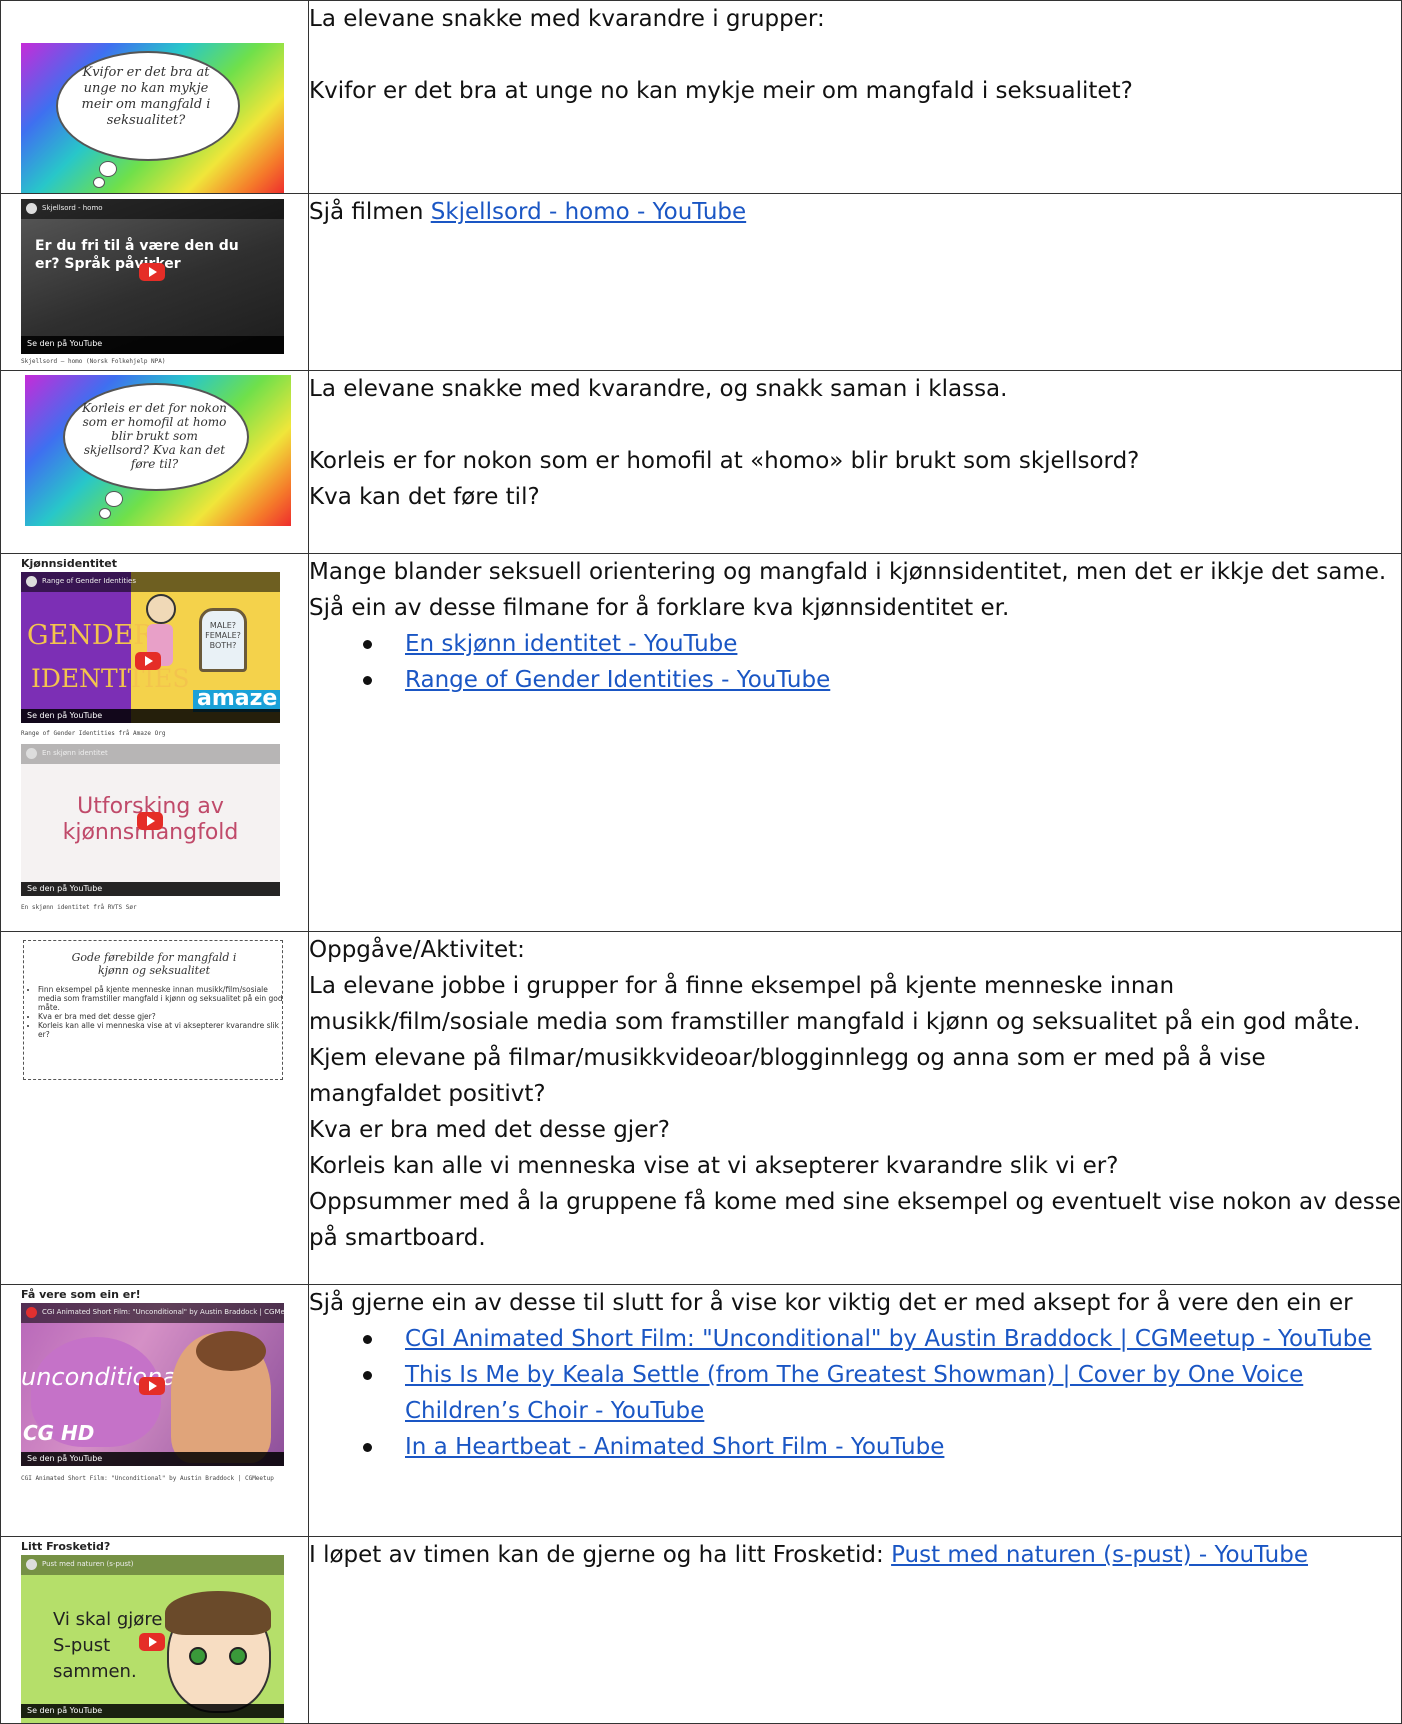  What do you see at coordinates (150, 754) in the screenshot?
I see `video-title-bar: En skjønn identitet` at bounding box center [150, 754].